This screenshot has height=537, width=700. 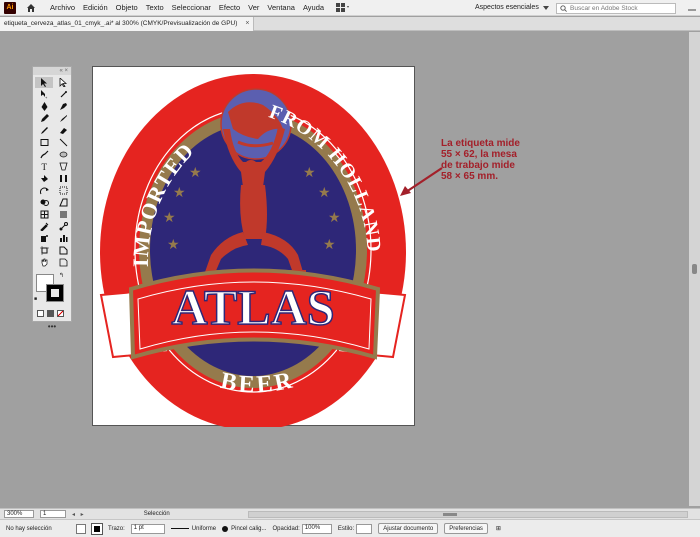 What do you see at coordinates (79, 514) in the screenshot?
I see `artboard-nav-arrows: ◂ ▸` at bounding box center [79, 514].